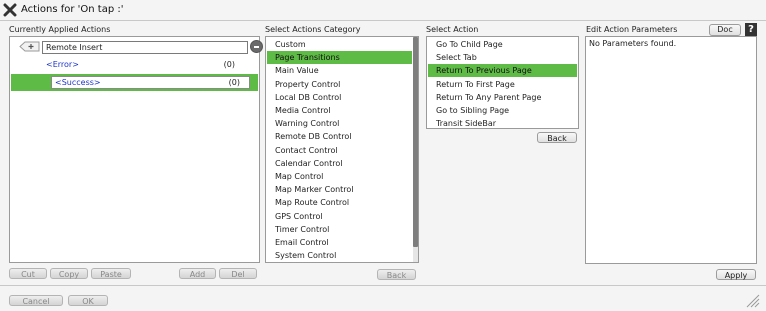  I want to click on help-icon: ?, so click(751, 29).